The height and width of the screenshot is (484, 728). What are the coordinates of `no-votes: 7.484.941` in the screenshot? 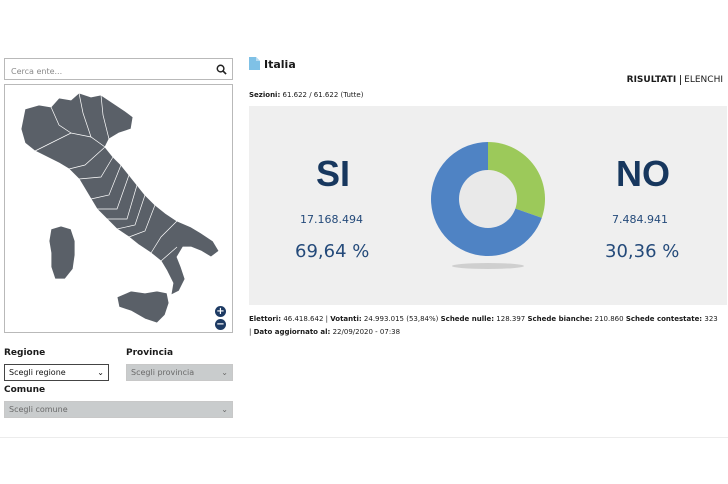 It's located at (640, 219).